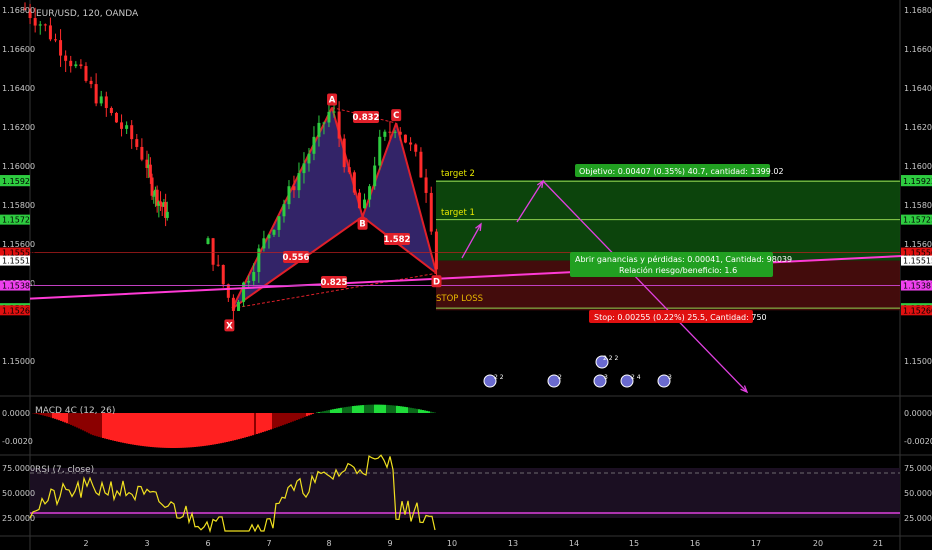 The image size is (932, 550). What do you see at coordinates (18, 286) in the screenshot?
I see `left-price-tag: 1.15387` at bounding box center [18, 286].